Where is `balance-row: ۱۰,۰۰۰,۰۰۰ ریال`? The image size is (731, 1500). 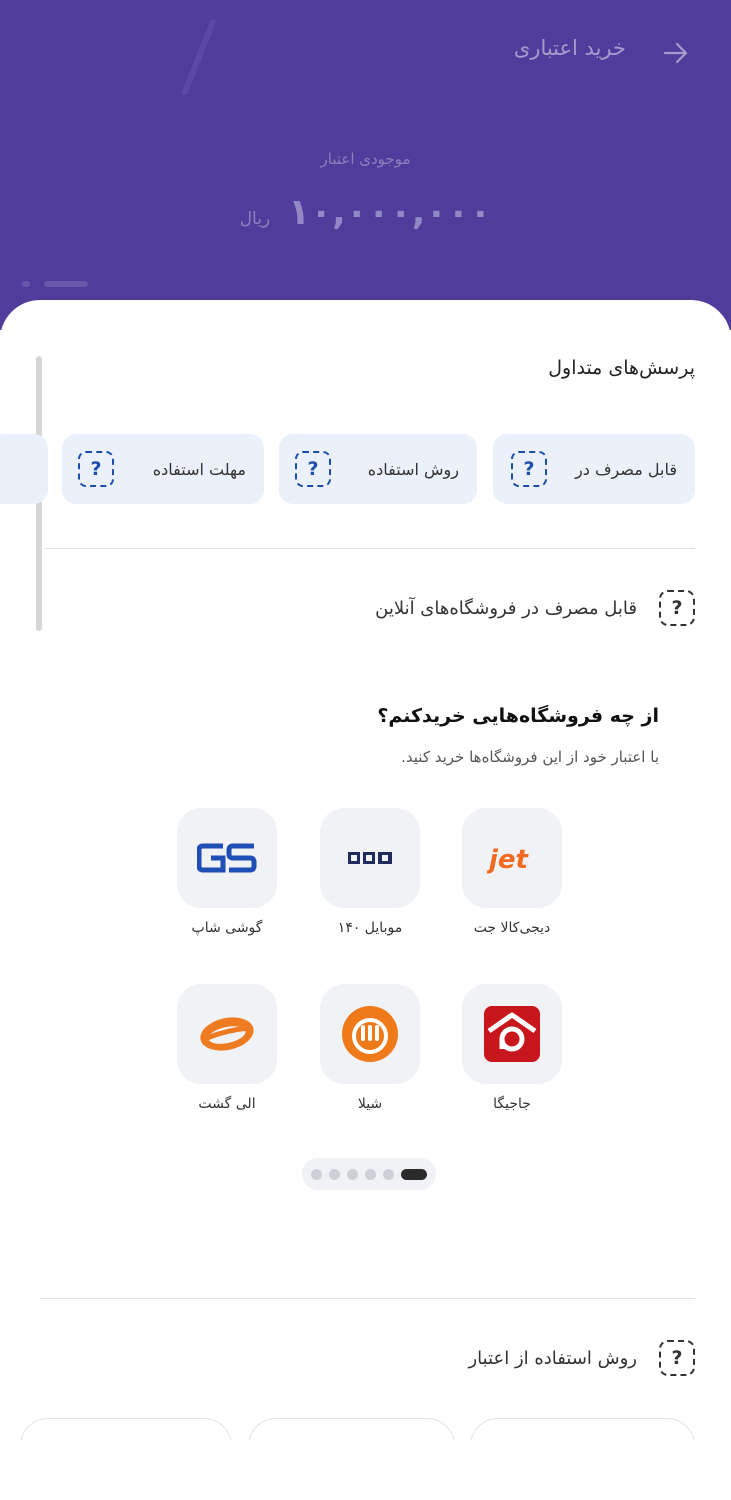
balance-row: ۱۰,۰۰۰,۰۰۰ ریال is located at coordinates (365, 212).